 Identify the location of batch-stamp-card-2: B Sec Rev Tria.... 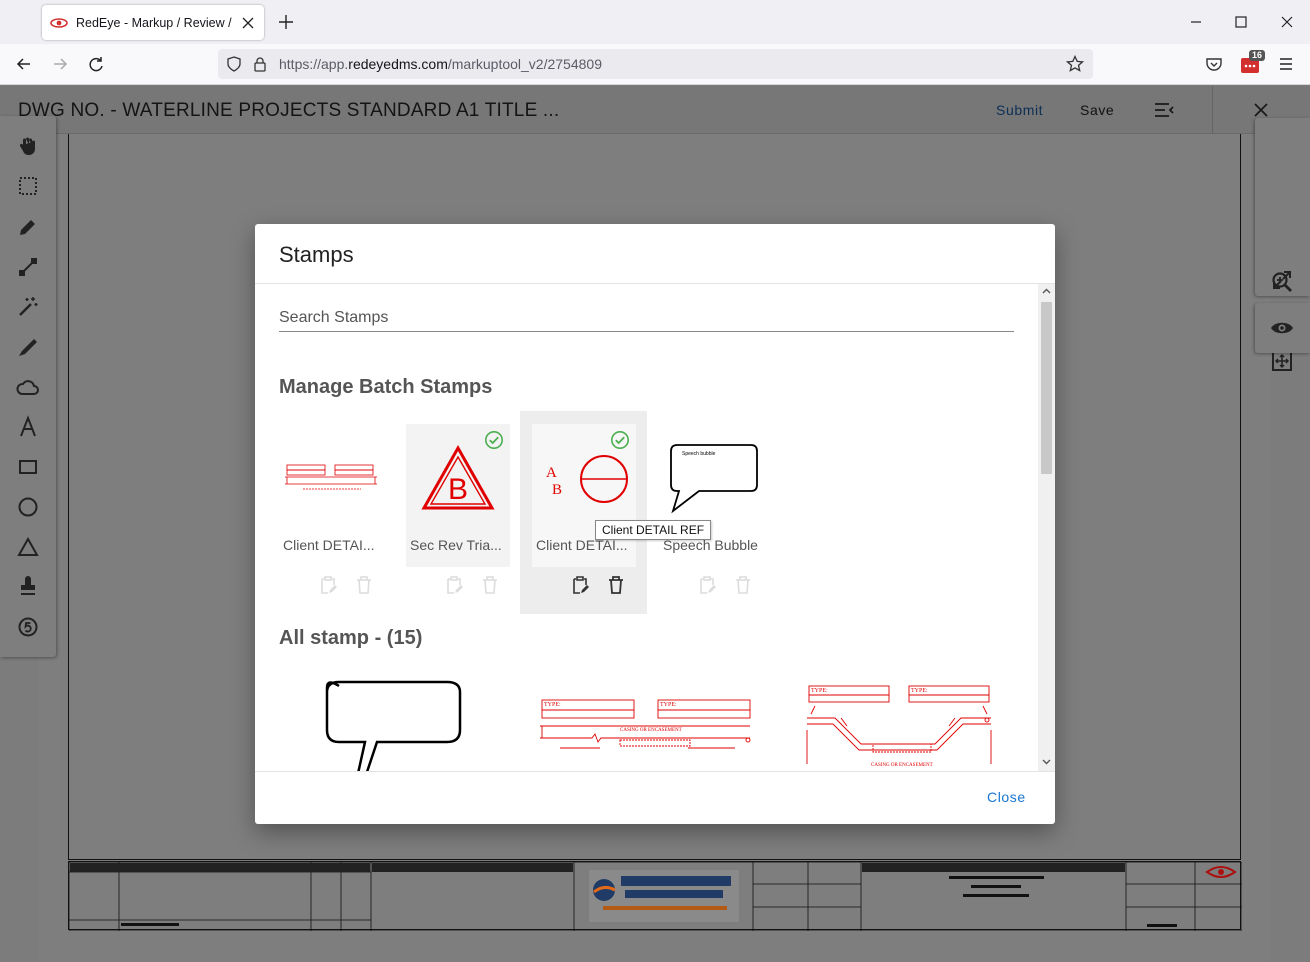
(458, 495).